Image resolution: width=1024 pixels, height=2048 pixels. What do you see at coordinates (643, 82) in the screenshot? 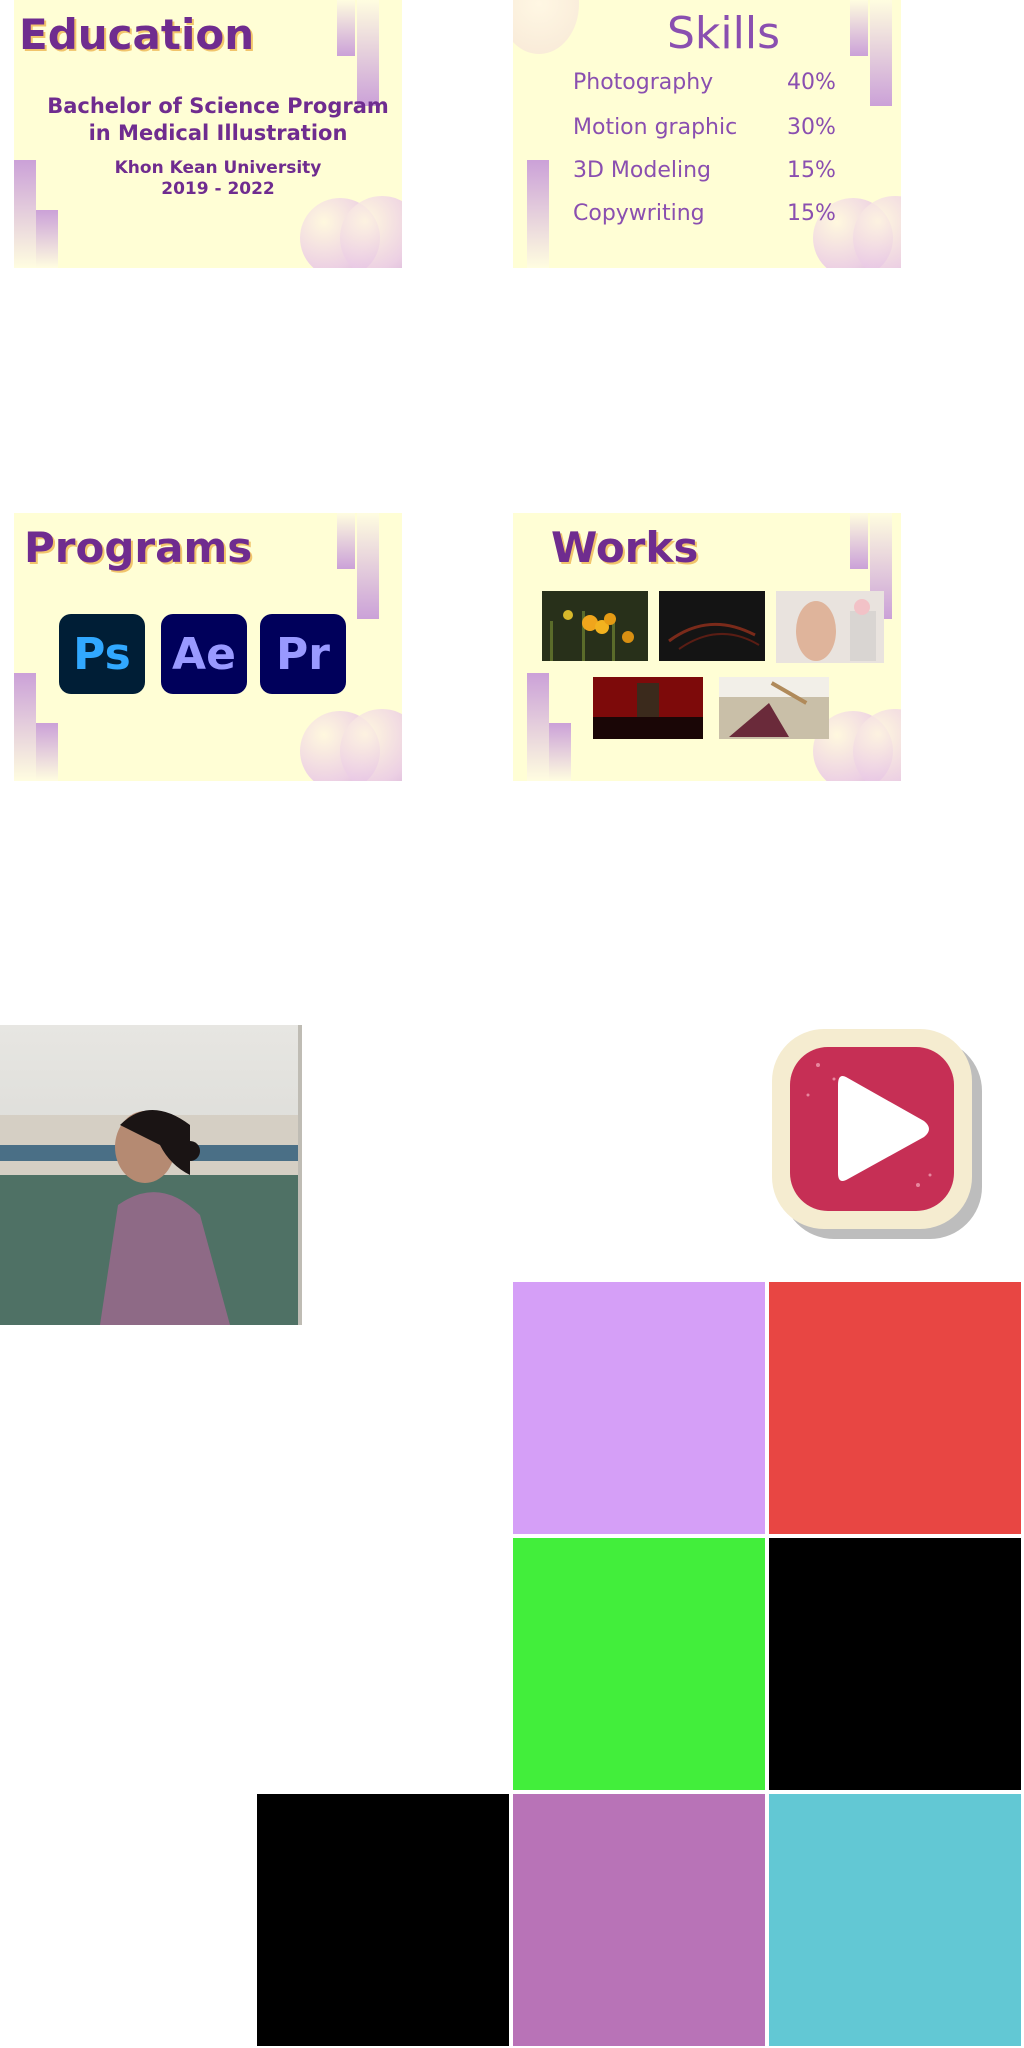
I see `skill-name: Photography` at bounding box center [643, 82].